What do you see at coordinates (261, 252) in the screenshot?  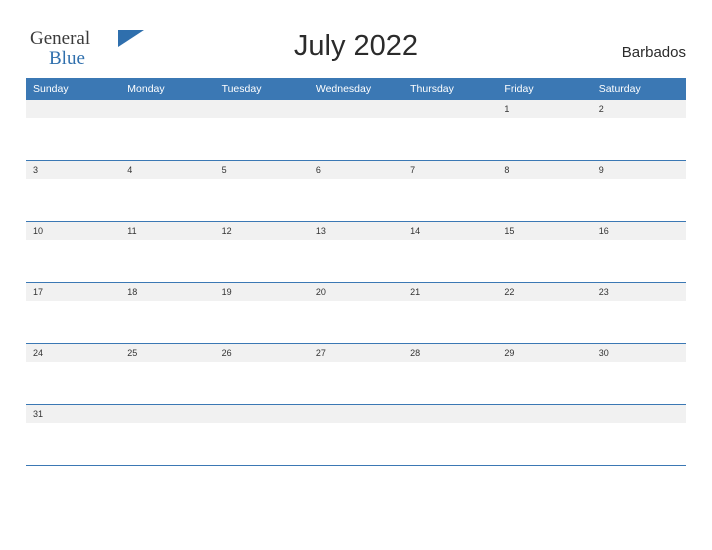 I see `day-cell: 12` at bounding box center [261, 252].